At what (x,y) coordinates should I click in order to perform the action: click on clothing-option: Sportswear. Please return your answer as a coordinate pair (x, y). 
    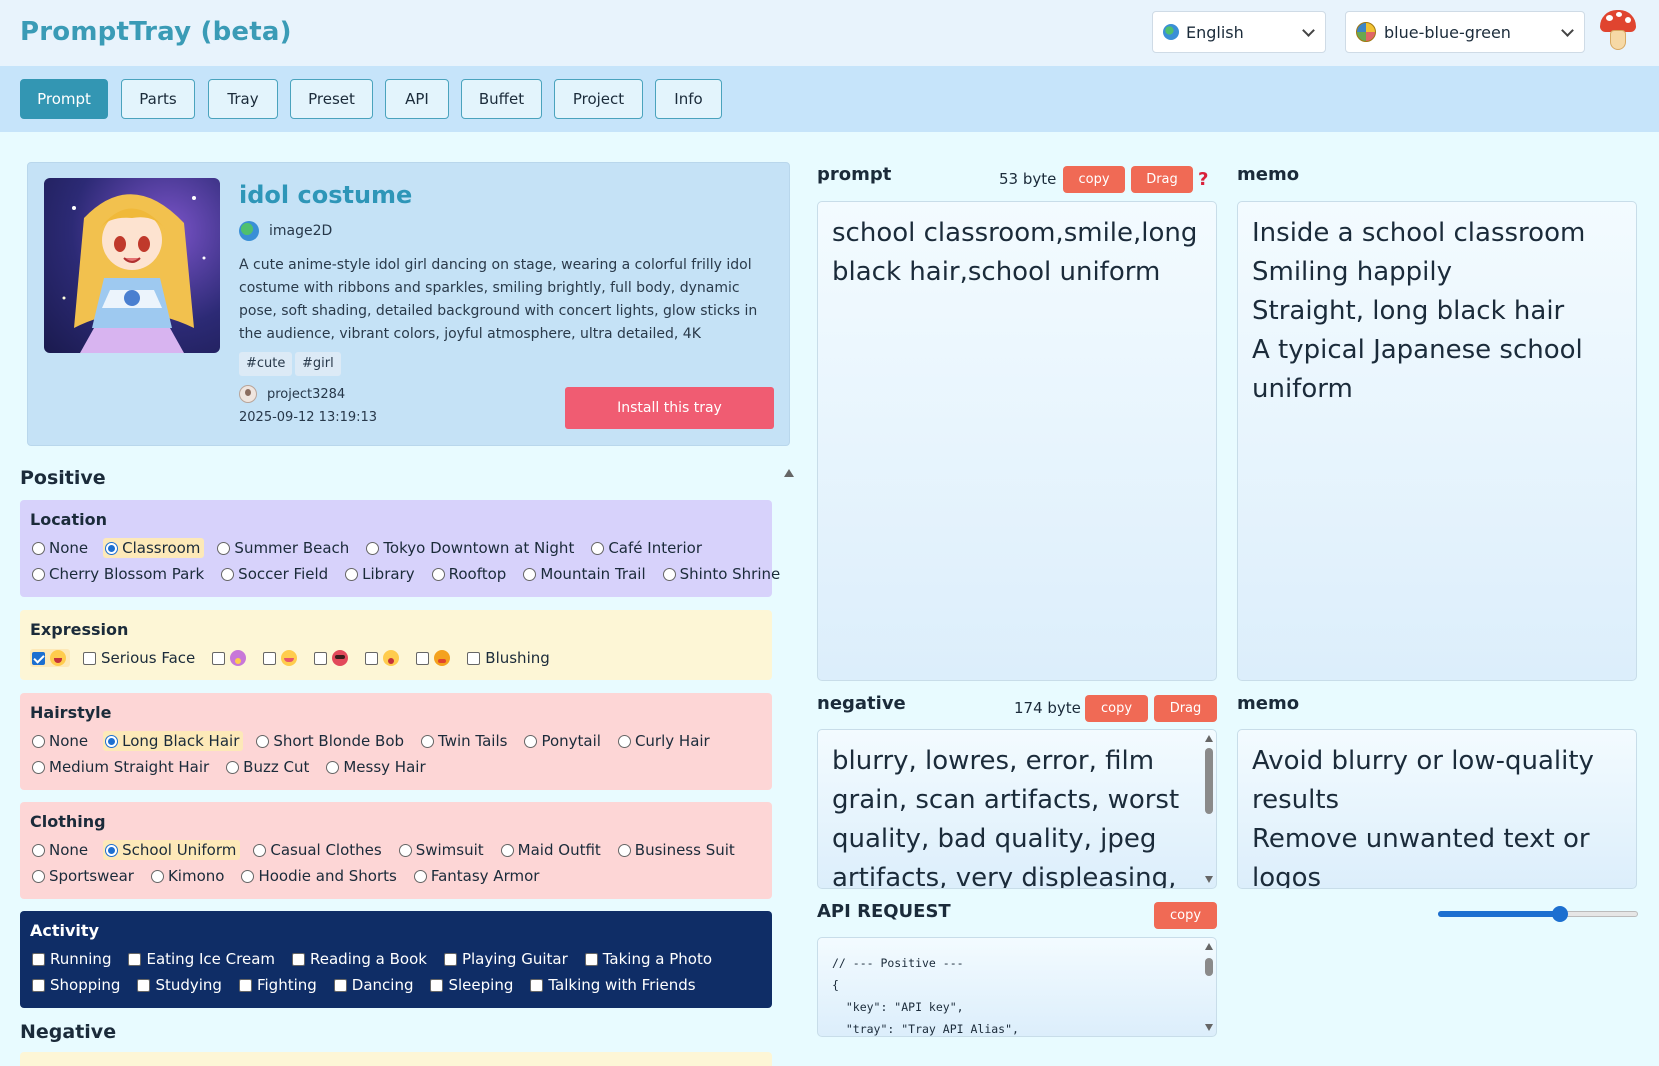
    Looking at the image, I should click on (84, 876).